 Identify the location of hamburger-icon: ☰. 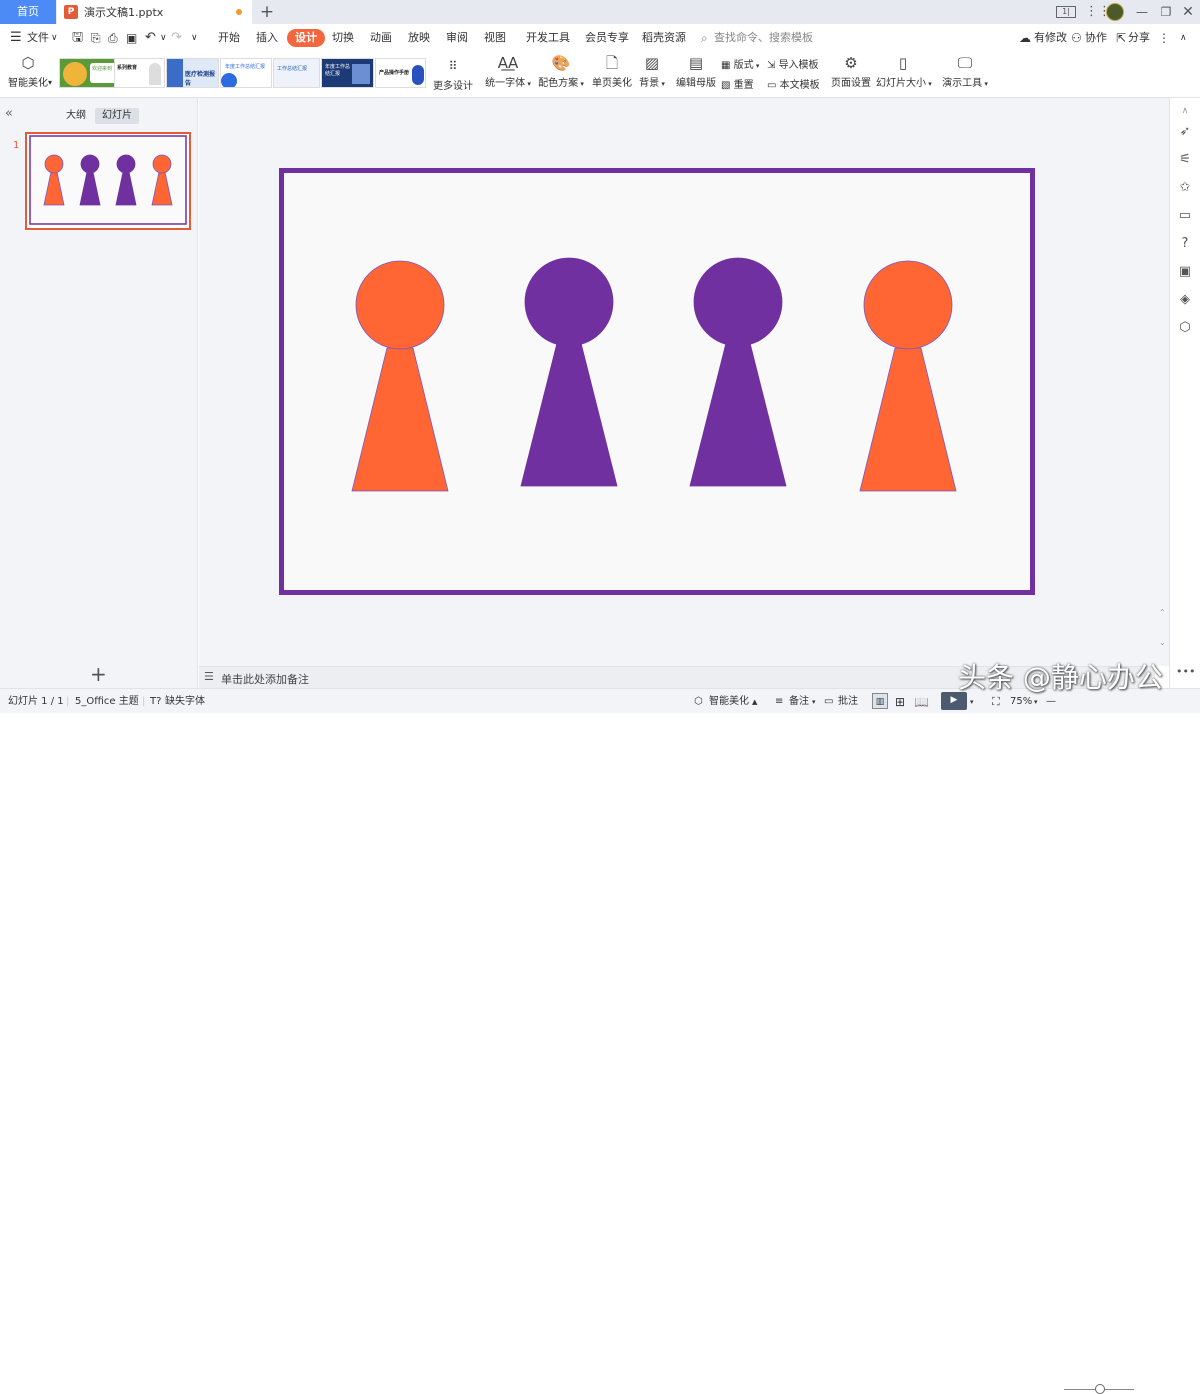
(16, 38).